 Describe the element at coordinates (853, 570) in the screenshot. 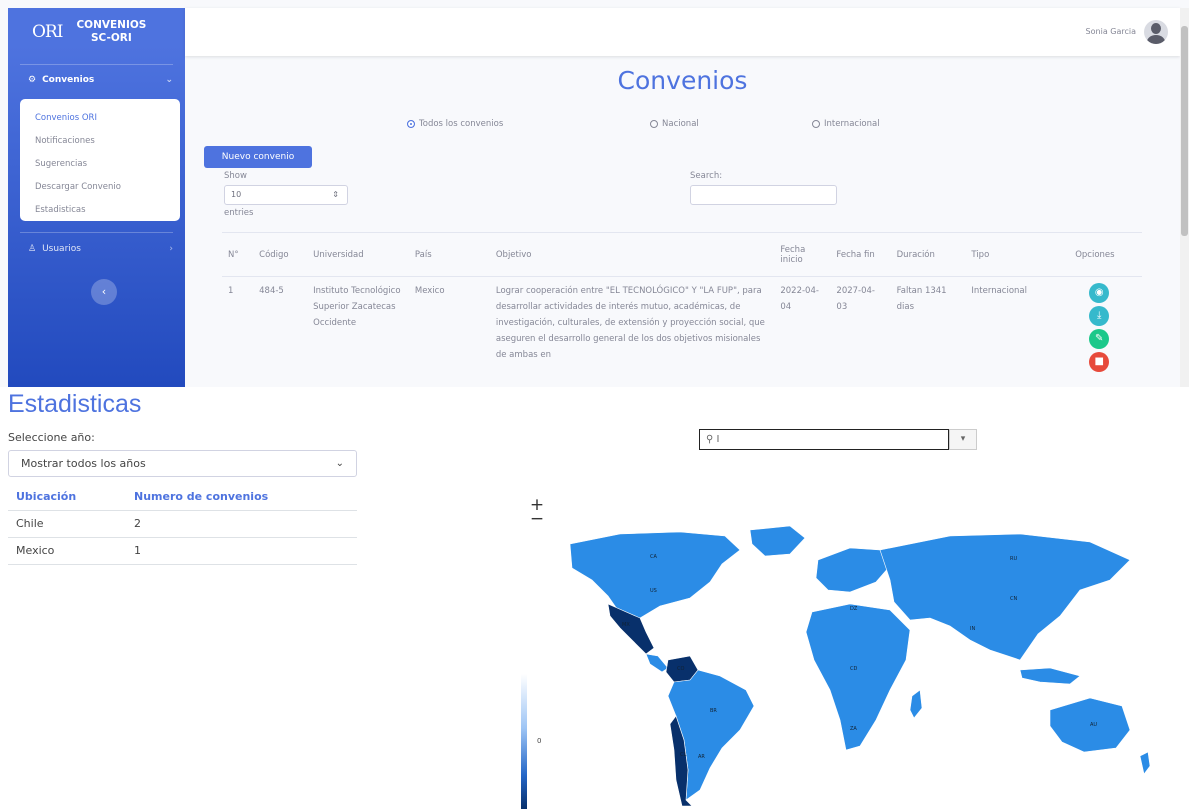

I see `region-europe` at that location.